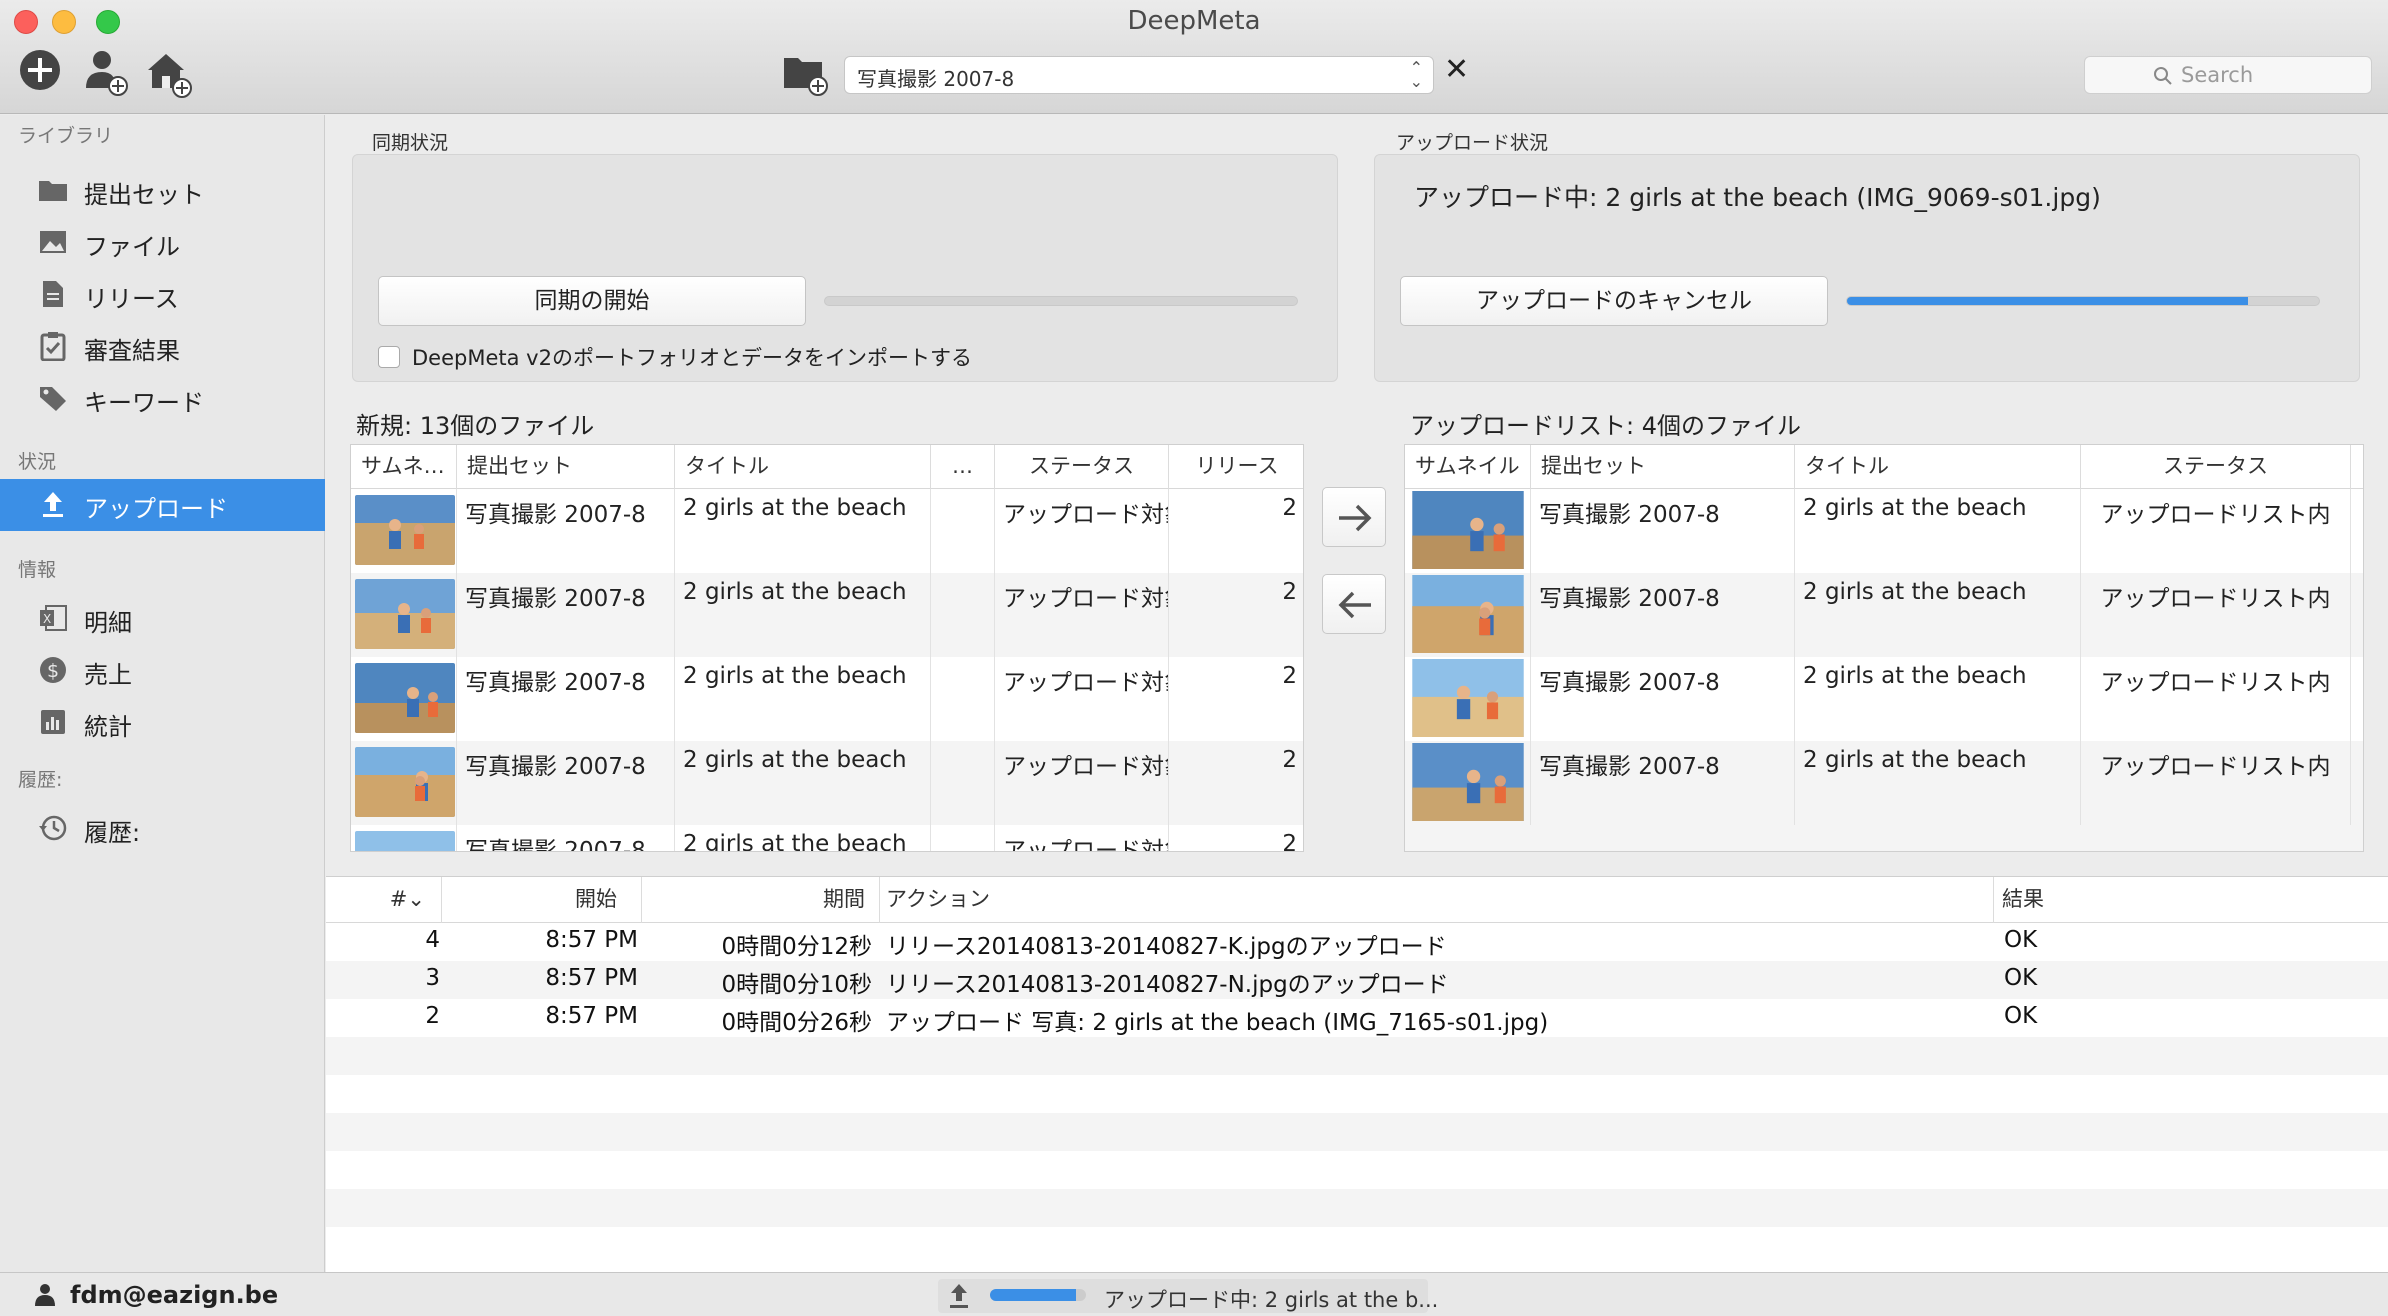 The height and width of the screenshot is (1316, 2388). Describe the element at coordinates (1354, 604) in the screenshot. I see `move-to-new-list-button` at that location.